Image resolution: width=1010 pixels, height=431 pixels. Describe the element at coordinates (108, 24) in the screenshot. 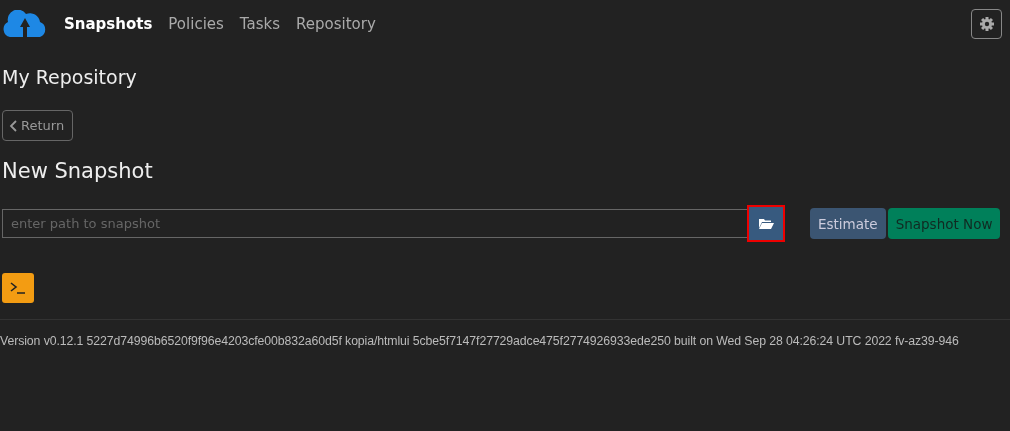

I see `nav-tab: Snapshots` at that location.